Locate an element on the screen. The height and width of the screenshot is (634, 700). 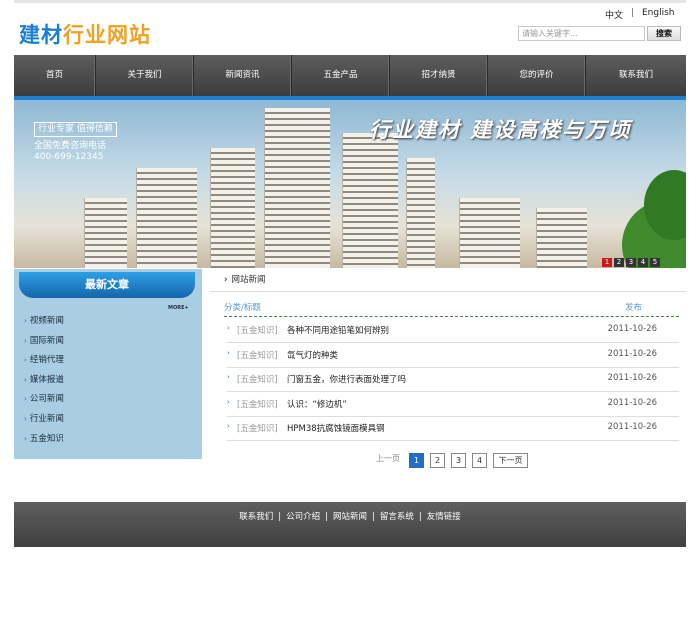
more-link: MORE+ is located at coordinates (178, 308).